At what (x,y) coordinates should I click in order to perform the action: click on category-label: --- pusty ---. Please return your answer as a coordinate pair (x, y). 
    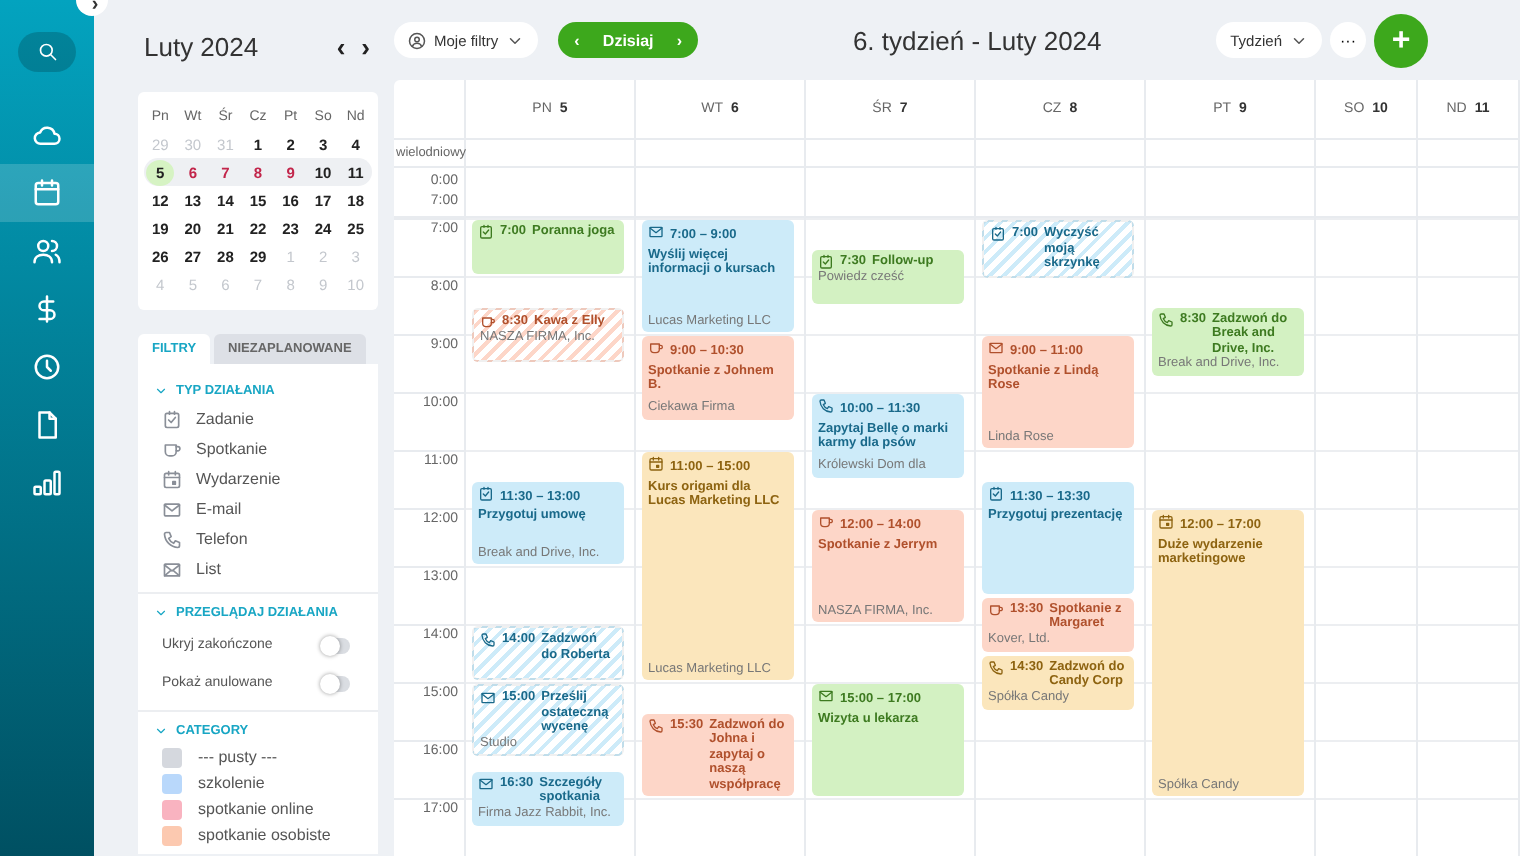
    Looking at the image, I should click on (238, 757).